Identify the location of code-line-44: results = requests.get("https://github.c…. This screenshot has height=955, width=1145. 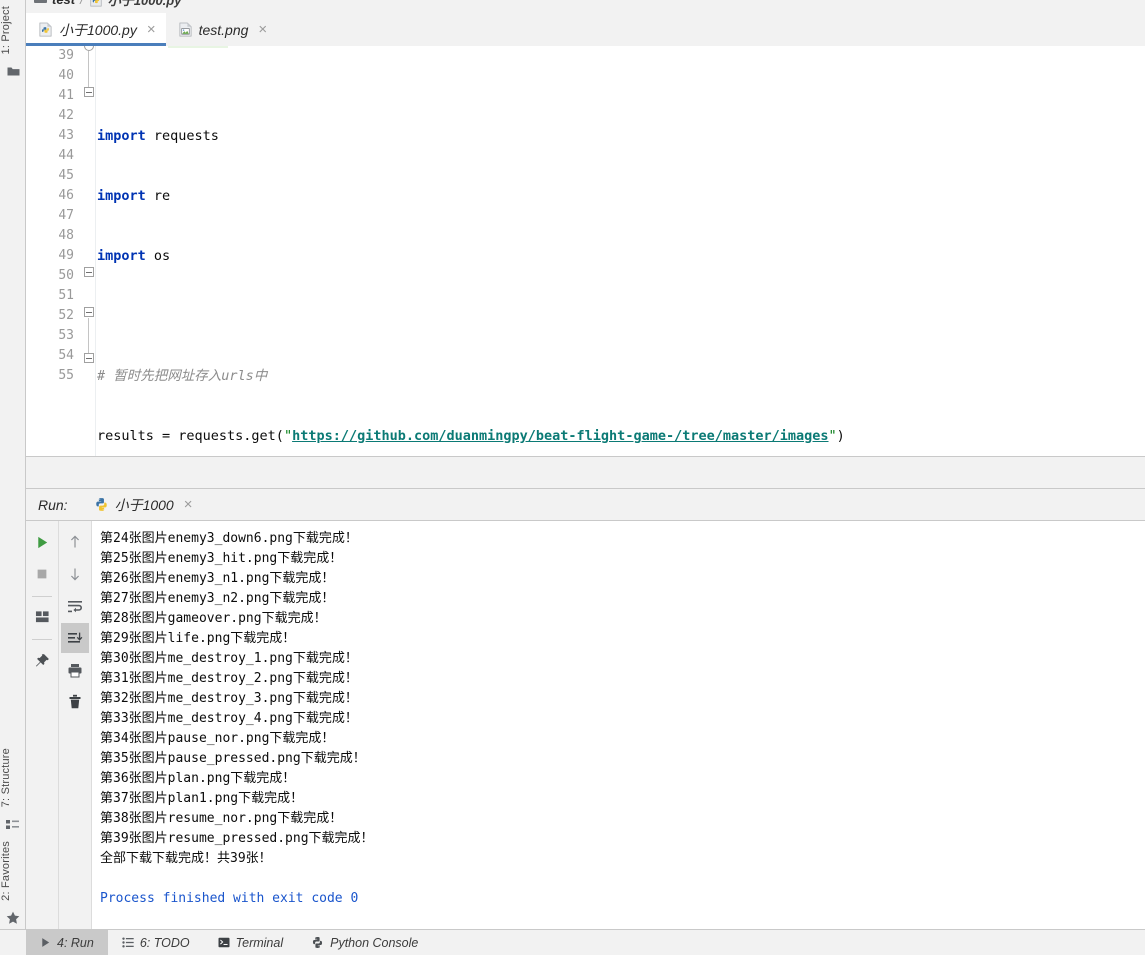
(471, 436).